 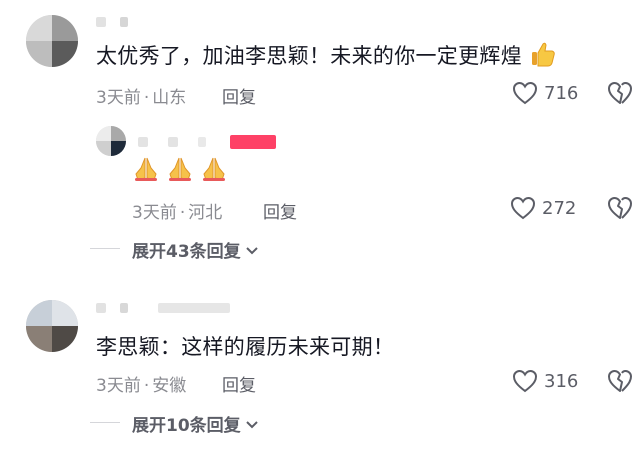 What do you see at coordinates (245, 347) in the screenshot?
I see `comment-text: 李思颖：这样的履历未来可期！` at bounding box center [245, 347].